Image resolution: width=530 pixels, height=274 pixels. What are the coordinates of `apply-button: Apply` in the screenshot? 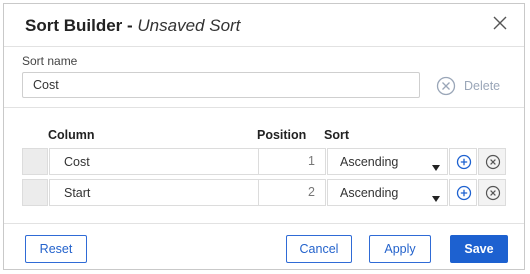 It's located at (400, 249).